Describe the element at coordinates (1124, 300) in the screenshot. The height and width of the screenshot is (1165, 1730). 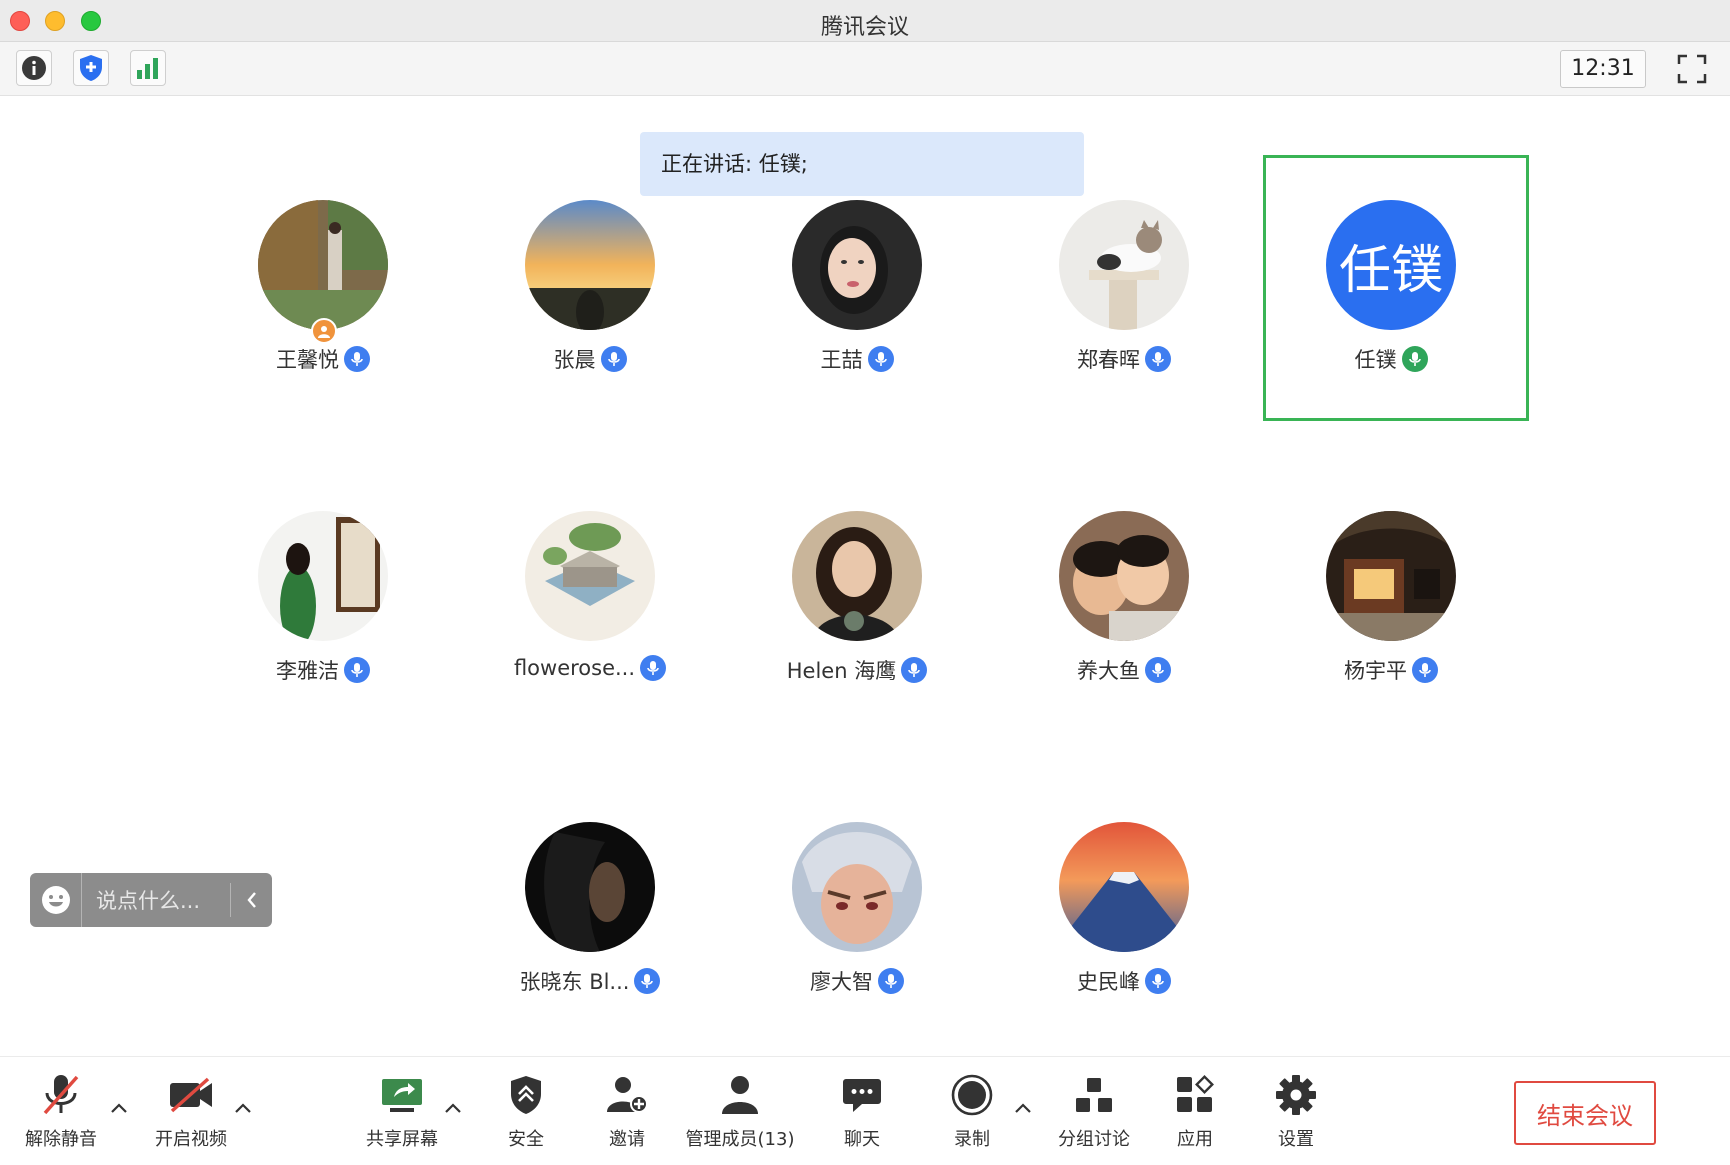
I see `participant-tile: 郑春晖` at that location.